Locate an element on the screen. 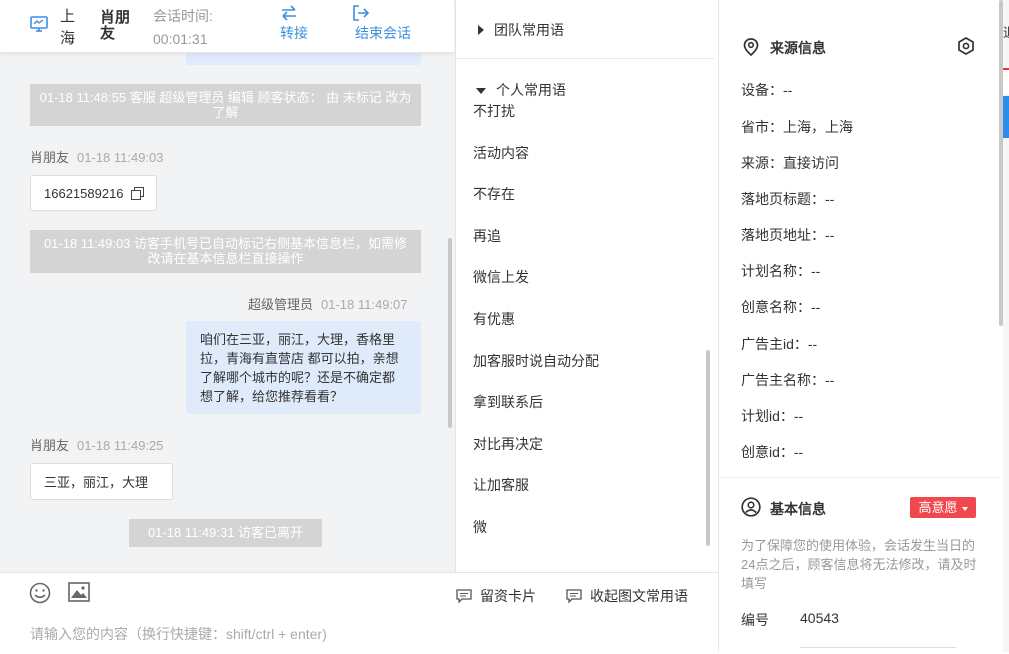  personal-phrases-label: 个人常用语 is located at coordinates (531, 90).